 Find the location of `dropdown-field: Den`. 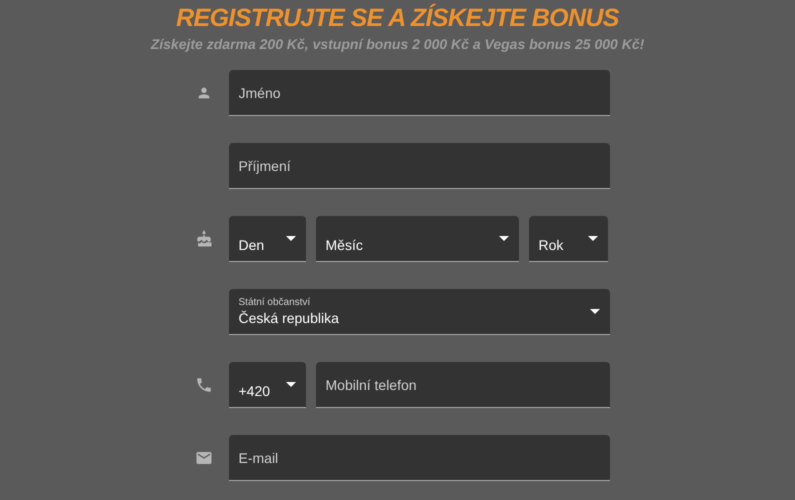

dropdown-field: Den is located at coordinates (267, 239).